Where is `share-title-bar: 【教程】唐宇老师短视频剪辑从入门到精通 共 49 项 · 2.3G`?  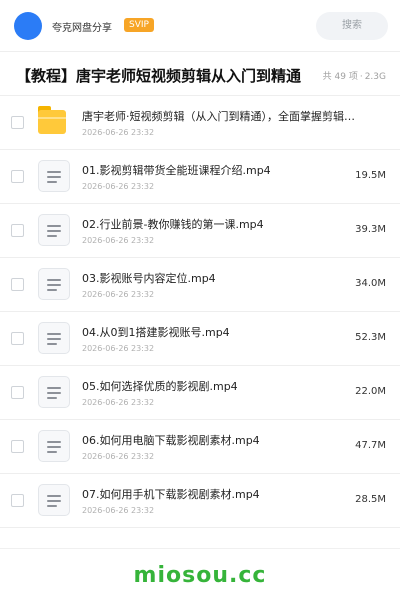
share-title-bar: 【教程】唐宇老师短视频剪辑从入门到精通 共 49 项 · 2.3G is located at coordinates (200, 74).